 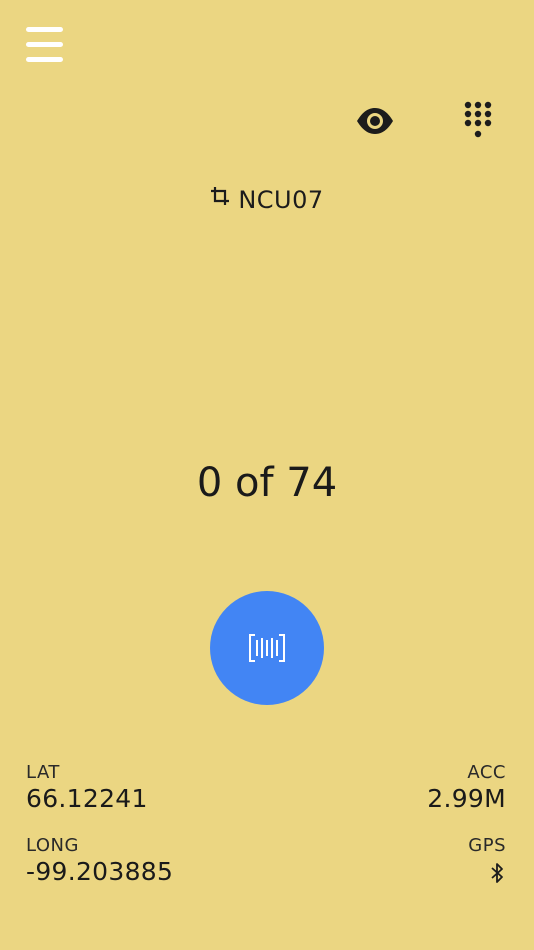 I want to click on lat-value: 66.12241, so click(x=87, y=798).